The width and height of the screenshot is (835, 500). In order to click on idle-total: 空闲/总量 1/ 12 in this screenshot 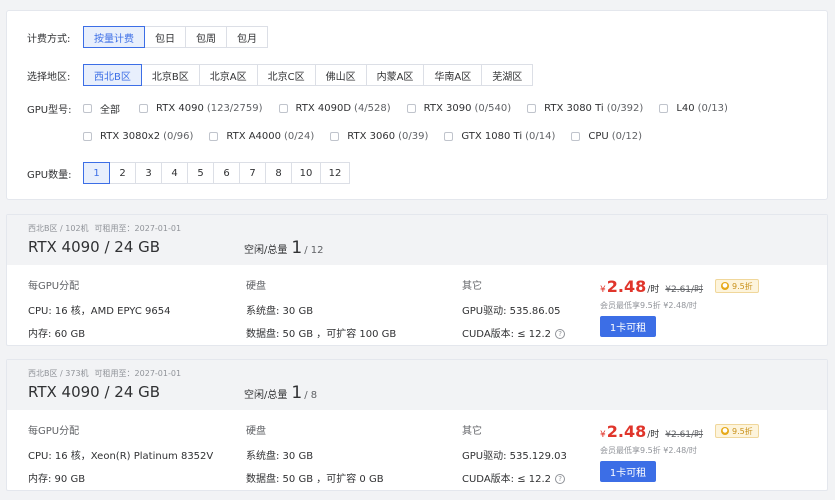, I will do `click(283, 248)`.